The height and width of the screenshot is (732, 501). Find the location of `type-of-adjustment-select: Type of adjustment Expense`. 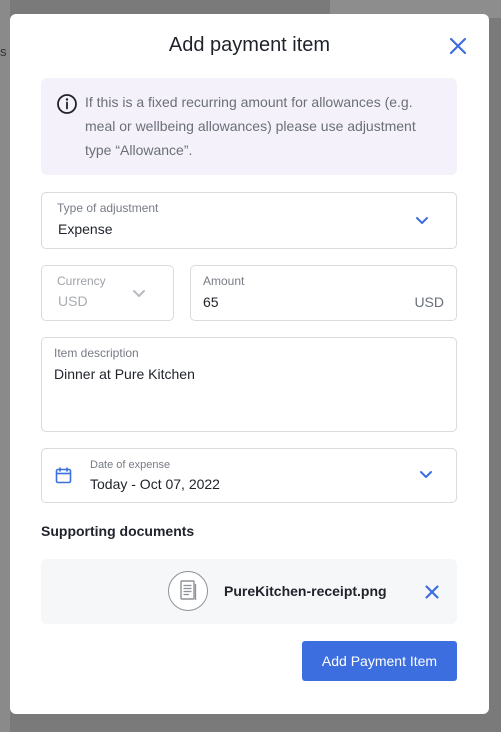

type-of-adjustment-select: Type of adjustment Expense is located at coordinates (249, 220).